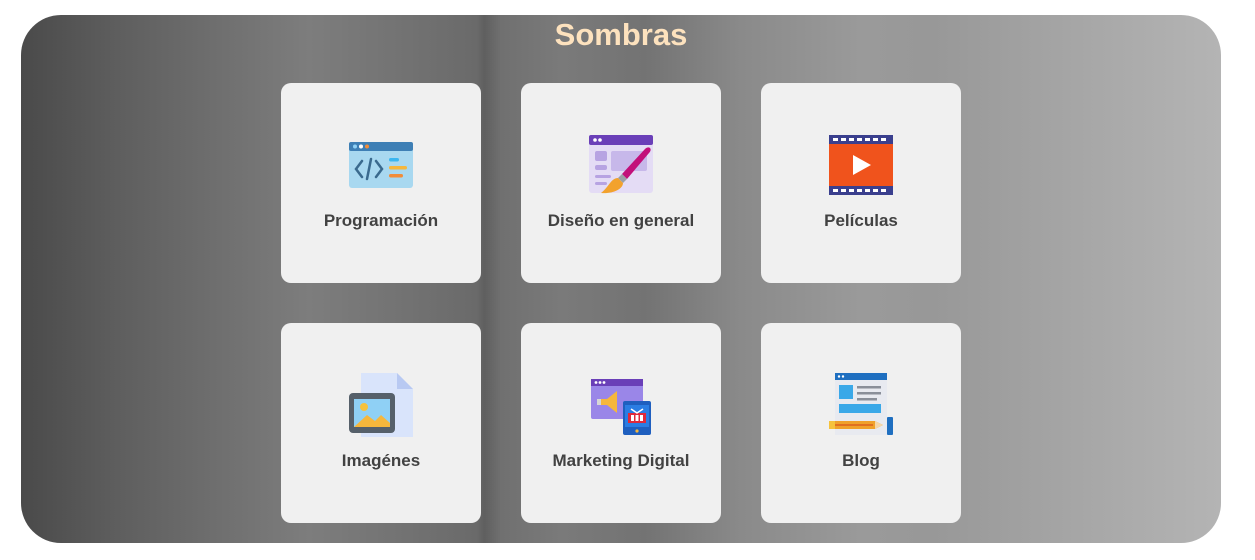 The image size is (1255, 560). I want to click on design-brush-icon, so click(621, 164).